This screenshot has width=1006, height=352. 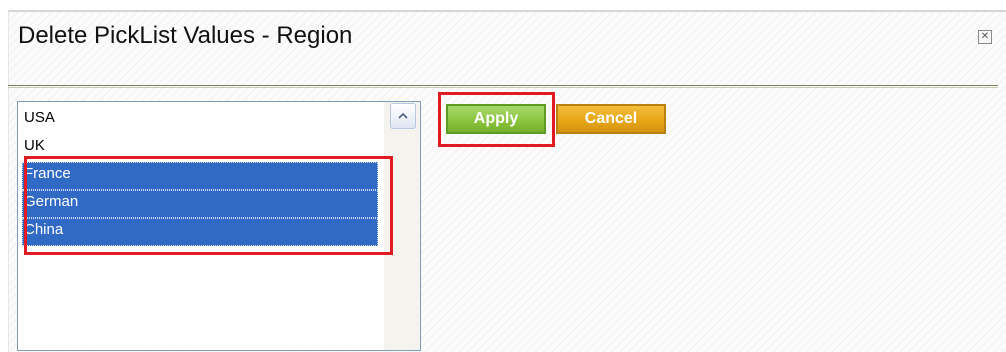 What do you see at coordinates (200, 232) in the screenshot?
I see `list-item-china: China` at bounding box center [200, 232].